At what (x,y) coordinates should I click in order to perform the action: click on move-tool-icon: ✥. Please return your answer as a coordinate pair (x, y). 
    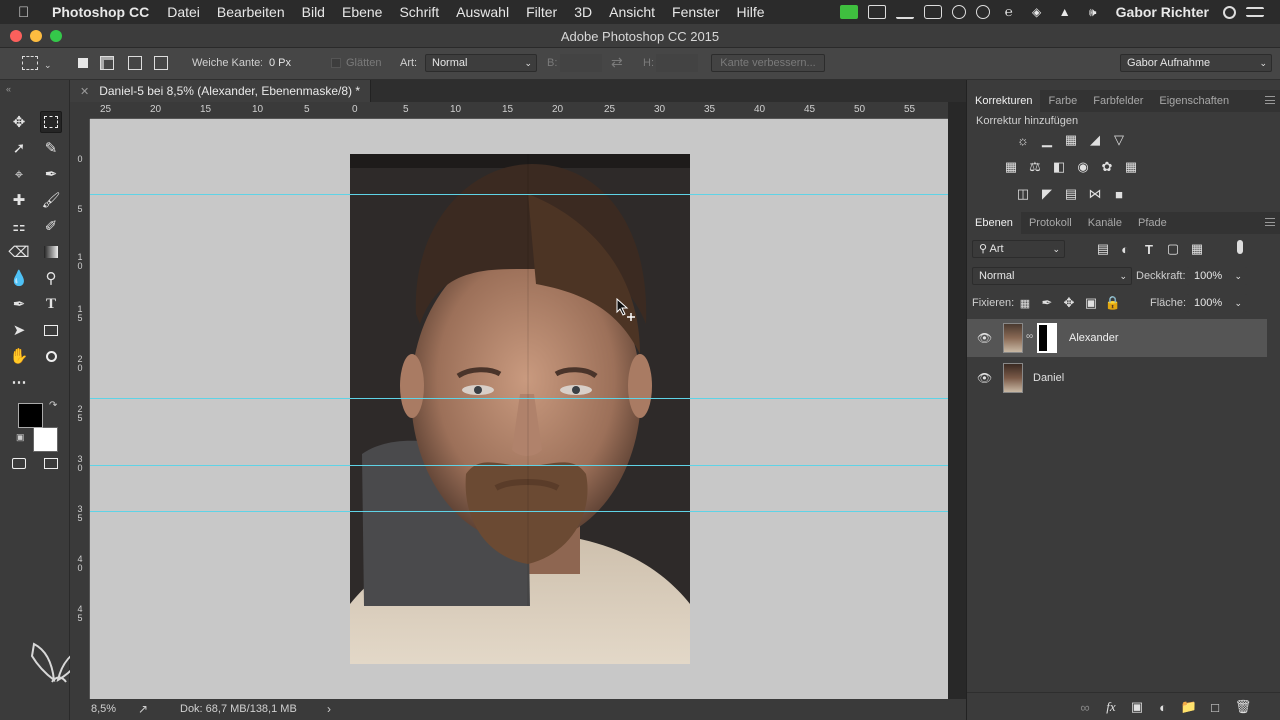
    Looking at the image, I should click on (19, 122).